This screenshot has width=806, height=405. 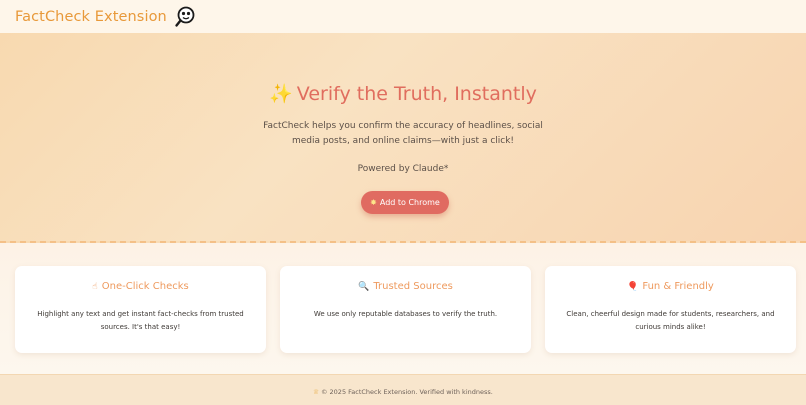 I want to click on hero-title: ✨ Verify the Truth, Instantly, so click(x=403, y=93).